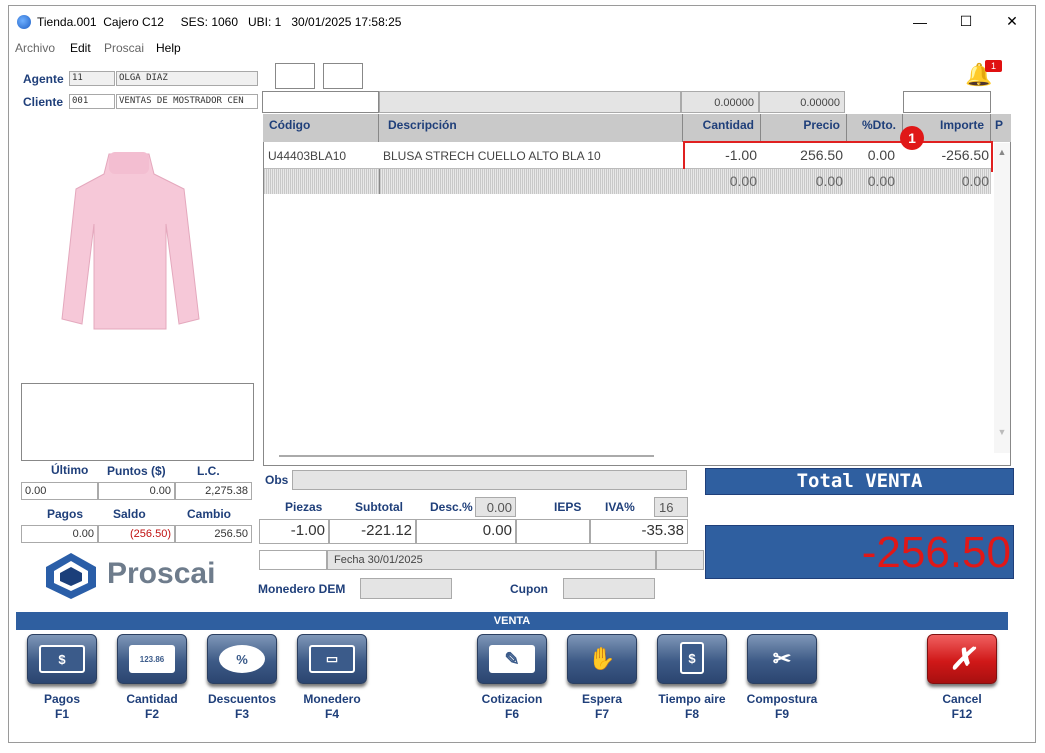  What do you see at coordinates (522, 48) in the screenshot?
I see `menu-bar: Archivo Edit Proscai Help` at bounding box center [522, 48].